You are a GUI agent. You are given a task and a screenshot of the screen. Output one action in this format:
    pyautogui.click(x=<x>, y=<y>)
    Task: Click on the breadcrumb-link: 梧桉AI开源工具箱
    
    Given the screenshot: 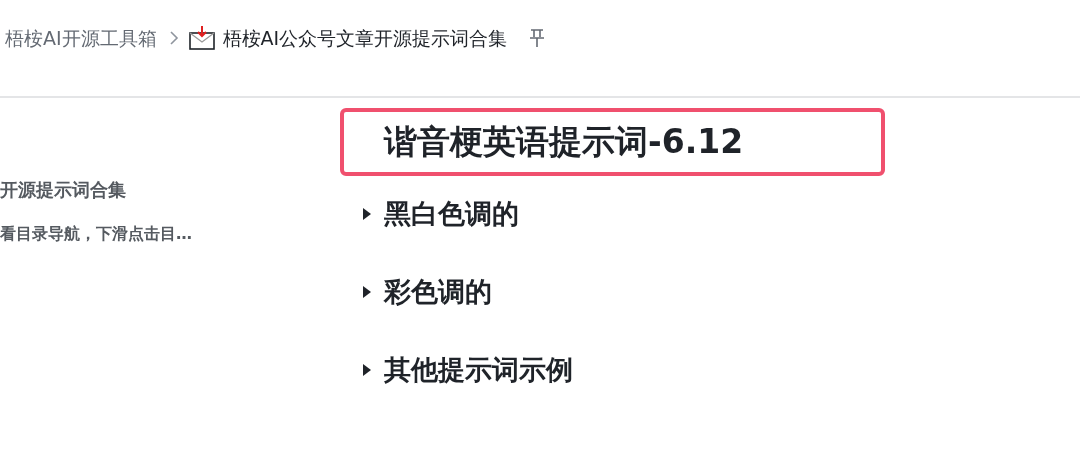 What is the action you would take?
    pyautogui.click(x=81, y=38)
    